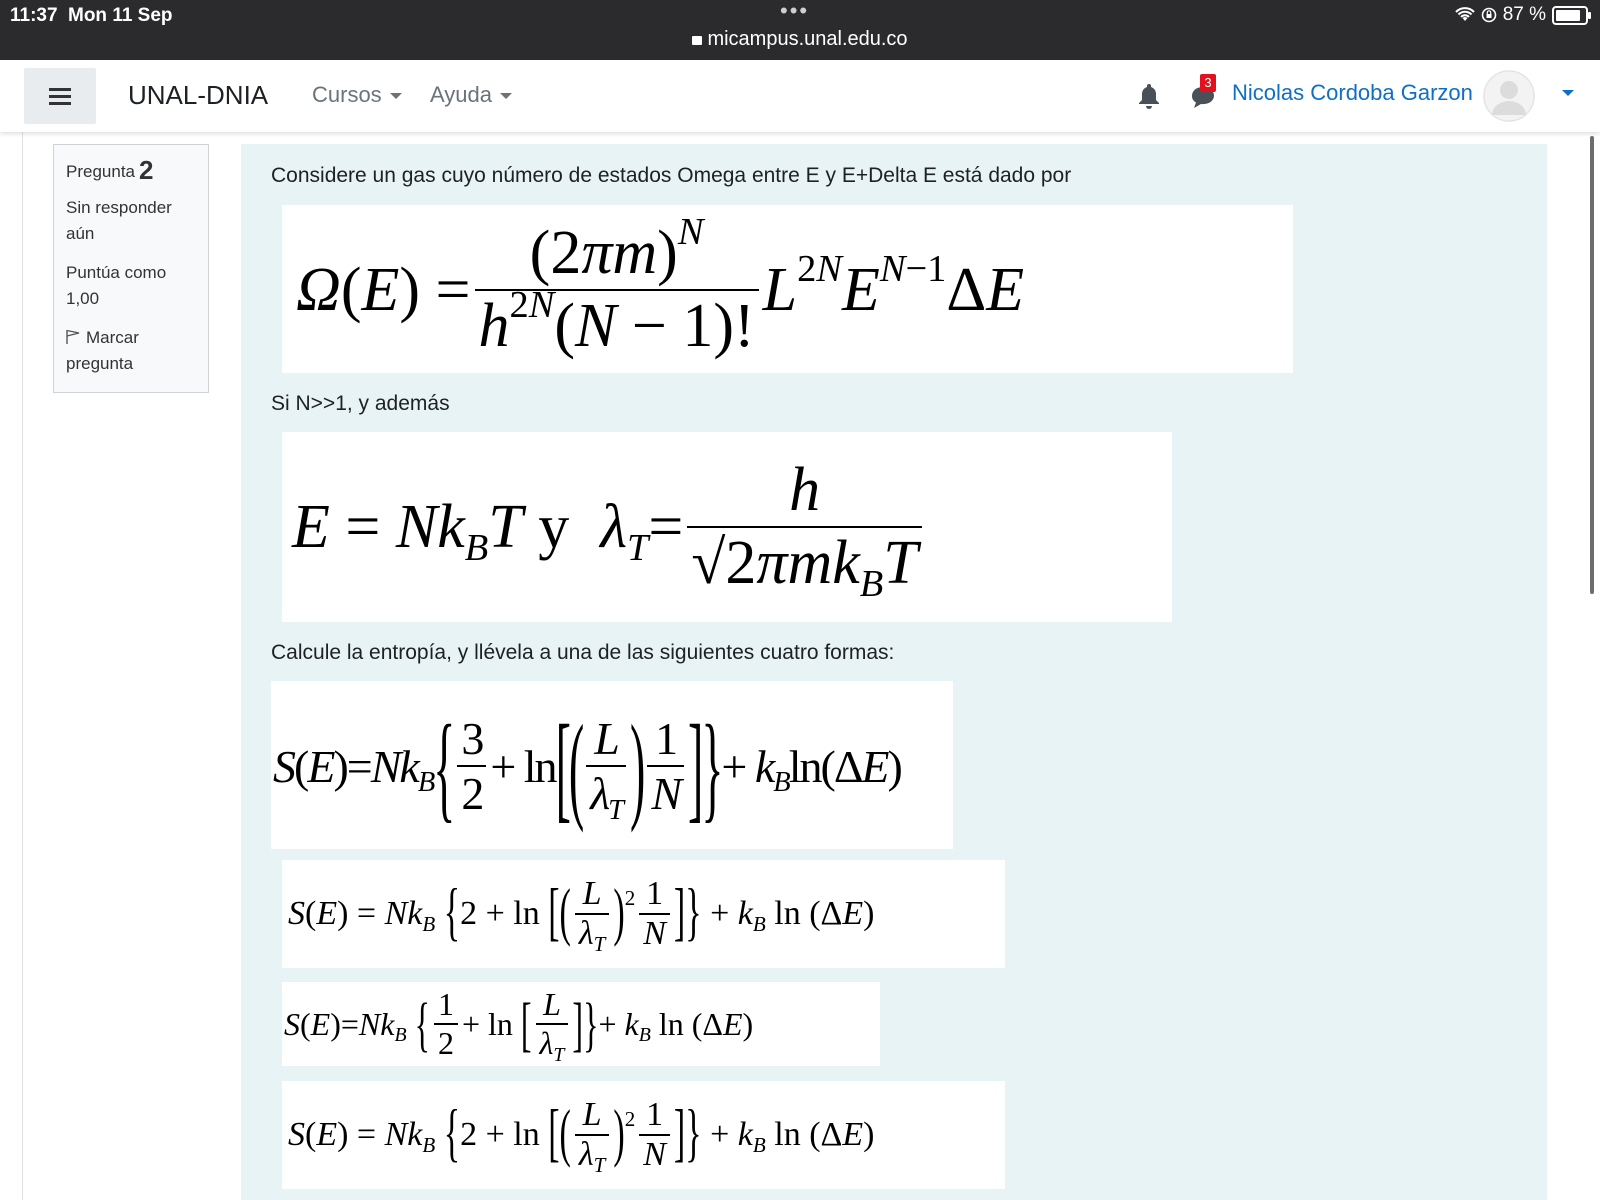  I want to click on question-number: Pregunta 2, so click(109, 171).